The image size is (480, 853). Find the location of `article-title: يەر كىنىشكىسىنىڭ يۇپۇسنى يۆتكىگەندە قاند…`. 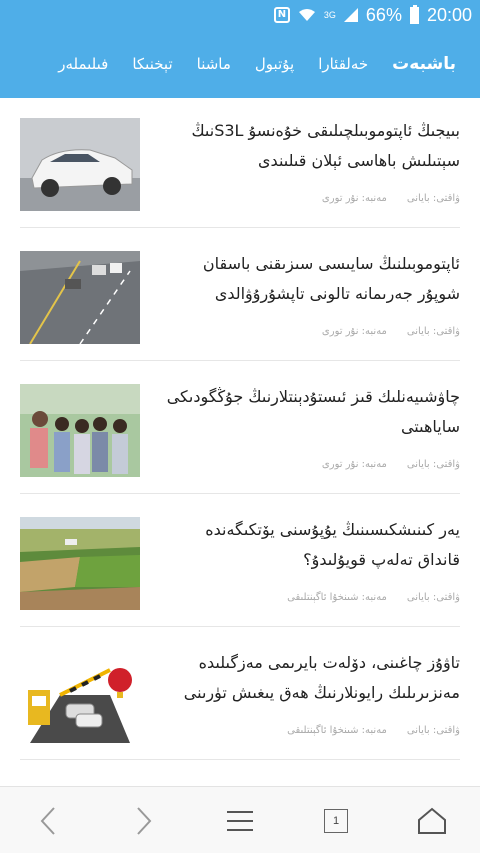

article-title: يەر كىنىشكىسىنىڭ يۇپۇسنى يۆتكىگەندە قاند… is located at coordinates (310, 545).